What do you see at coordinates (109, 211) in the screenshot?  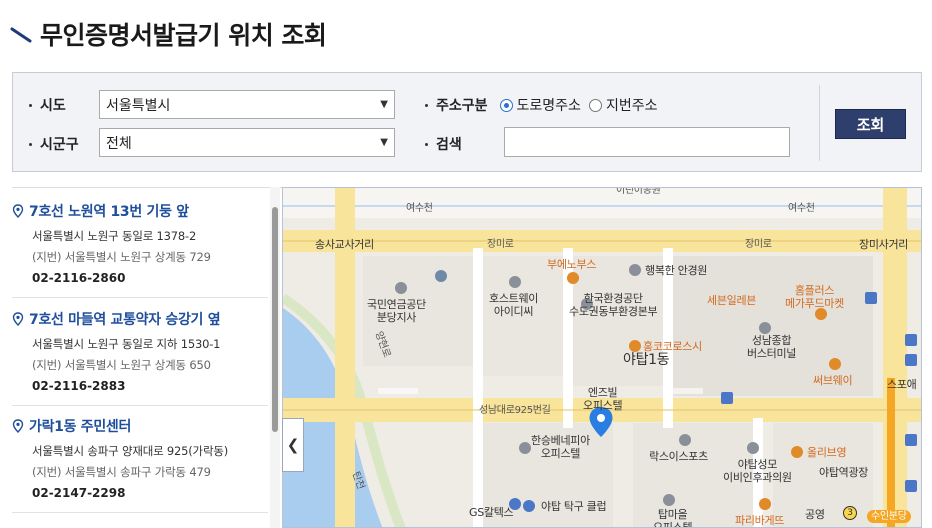 I see `list-item-name: 7호선 노원역 13번 기둥 앞` at bounding box center [109, 211].